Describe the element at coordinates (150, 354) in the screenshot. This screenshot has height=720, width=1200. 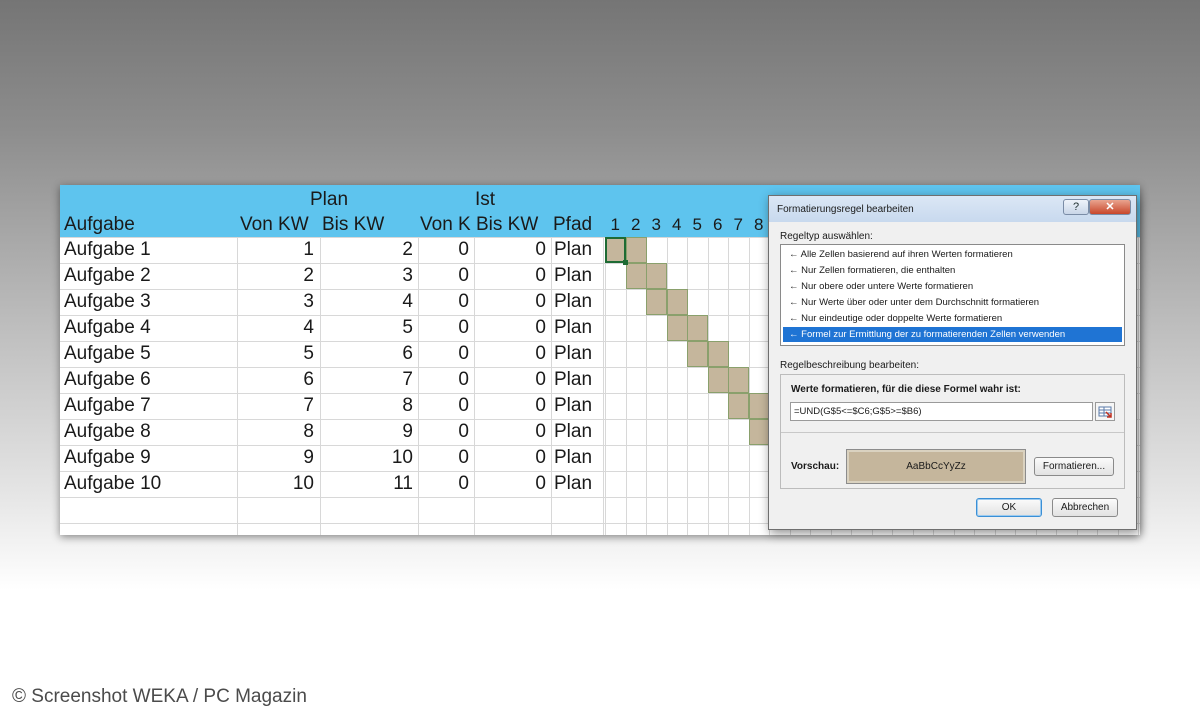
I see `task-cell: Aufgabe 5` at that location.